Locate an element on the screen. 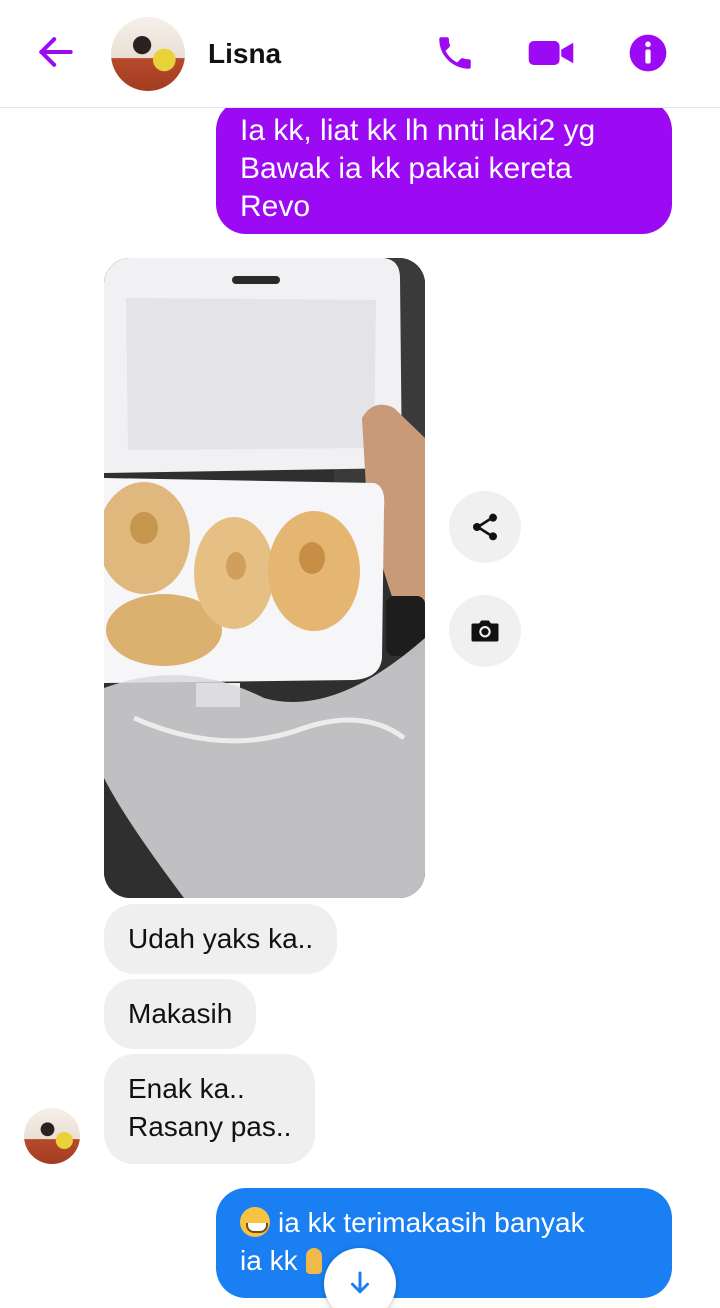 The height and width of the screenshot is (1308, 720). video-call-button is located at coordinates (550, 53).